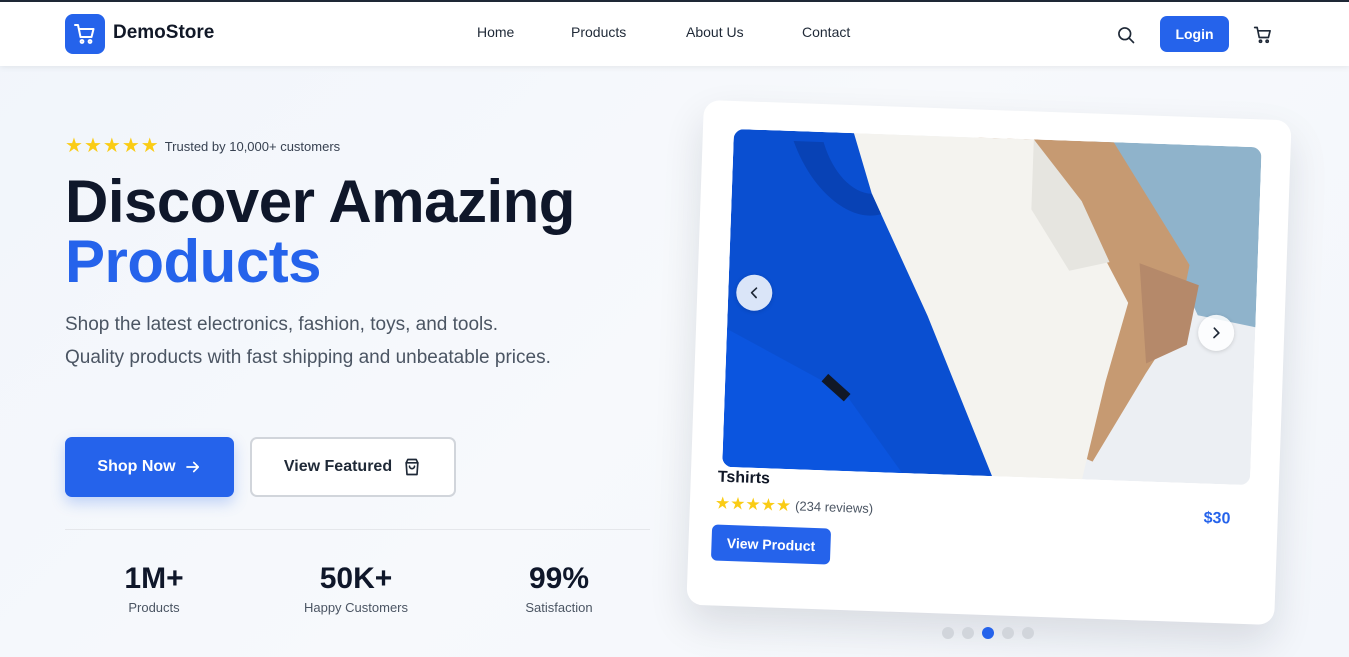  I want to click on view-featured-label: View Featured, so click(338, 466).